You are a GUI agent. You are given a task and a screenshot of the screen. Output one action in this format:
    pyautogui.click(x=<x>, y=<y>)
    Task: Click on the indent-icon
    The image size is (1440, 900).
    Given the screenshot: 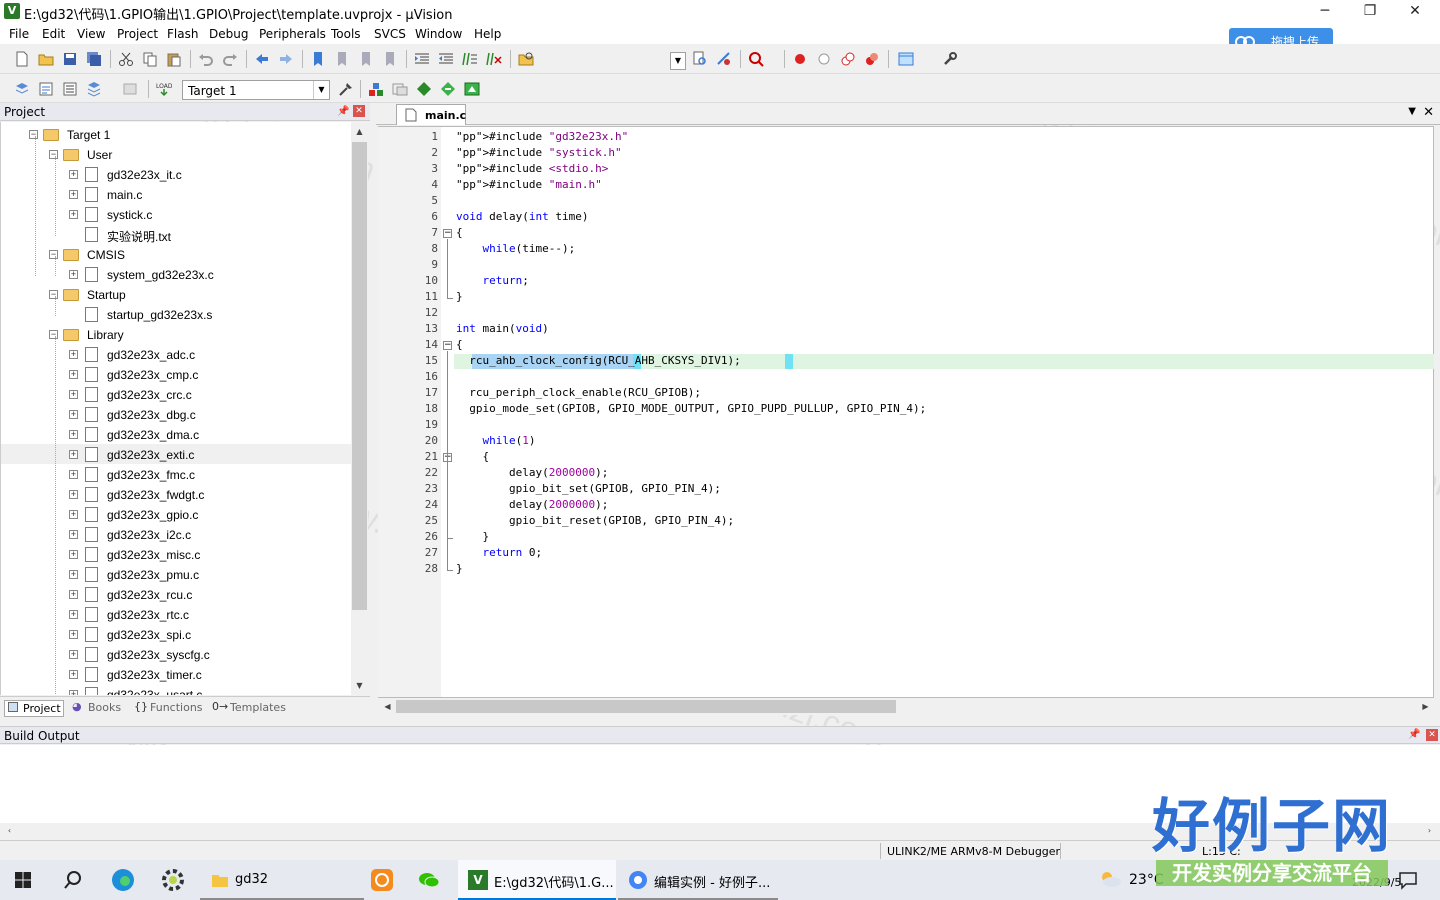 What is the action you would take?
    pyautogui.click(x=422, y=59)
    